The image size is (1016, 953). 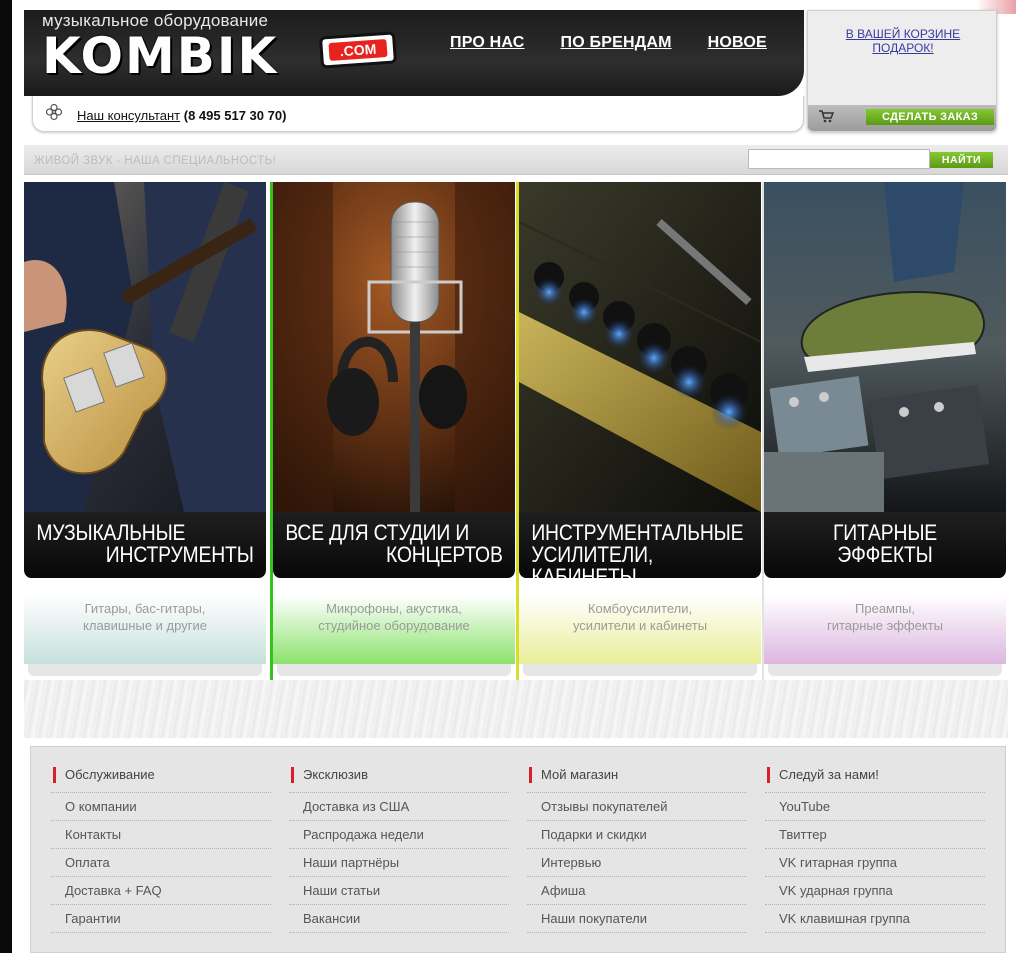 What do you see at coordinates (961, 160) in the screenshot?
I see `search-button: НАЙТИ` at bounding box center [961, 160].